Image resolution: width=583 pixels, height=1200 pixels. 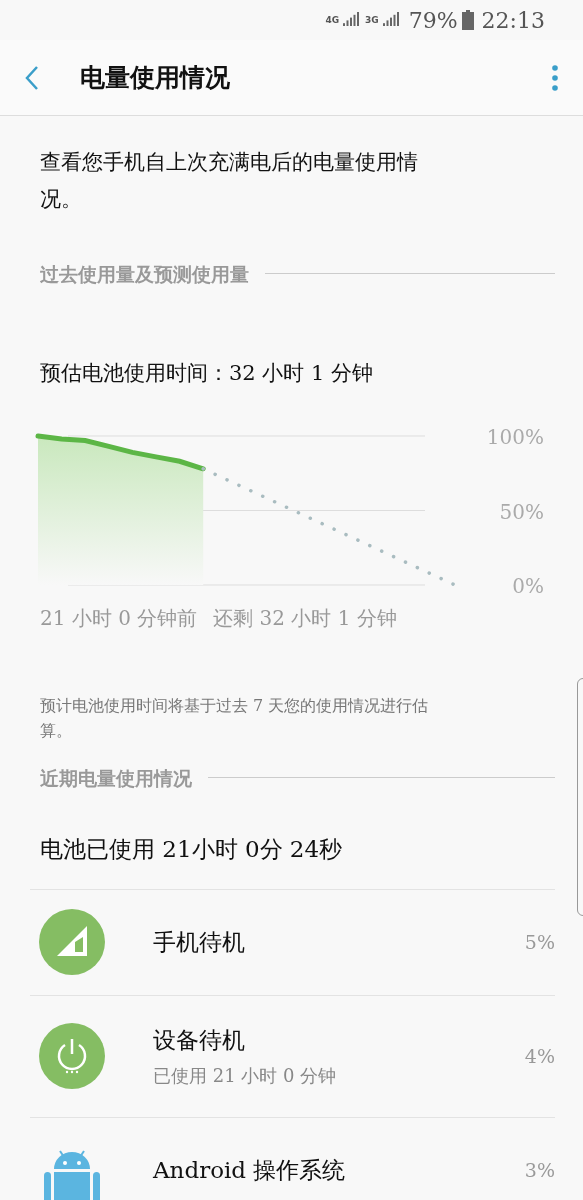 What do you see at coordinates (229, 181) in the screenshot?
I see `description-text: 查看您手机自上次充满电后的电量使用情况。` at bounding box center [229, 181].